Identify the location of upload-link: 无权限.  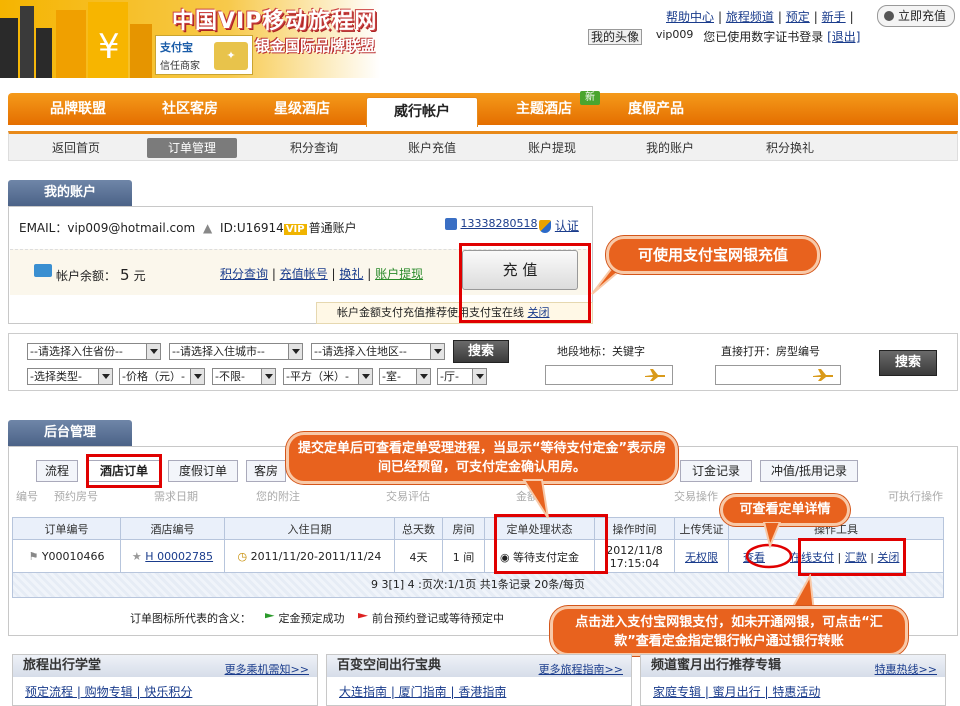
(701, 557).